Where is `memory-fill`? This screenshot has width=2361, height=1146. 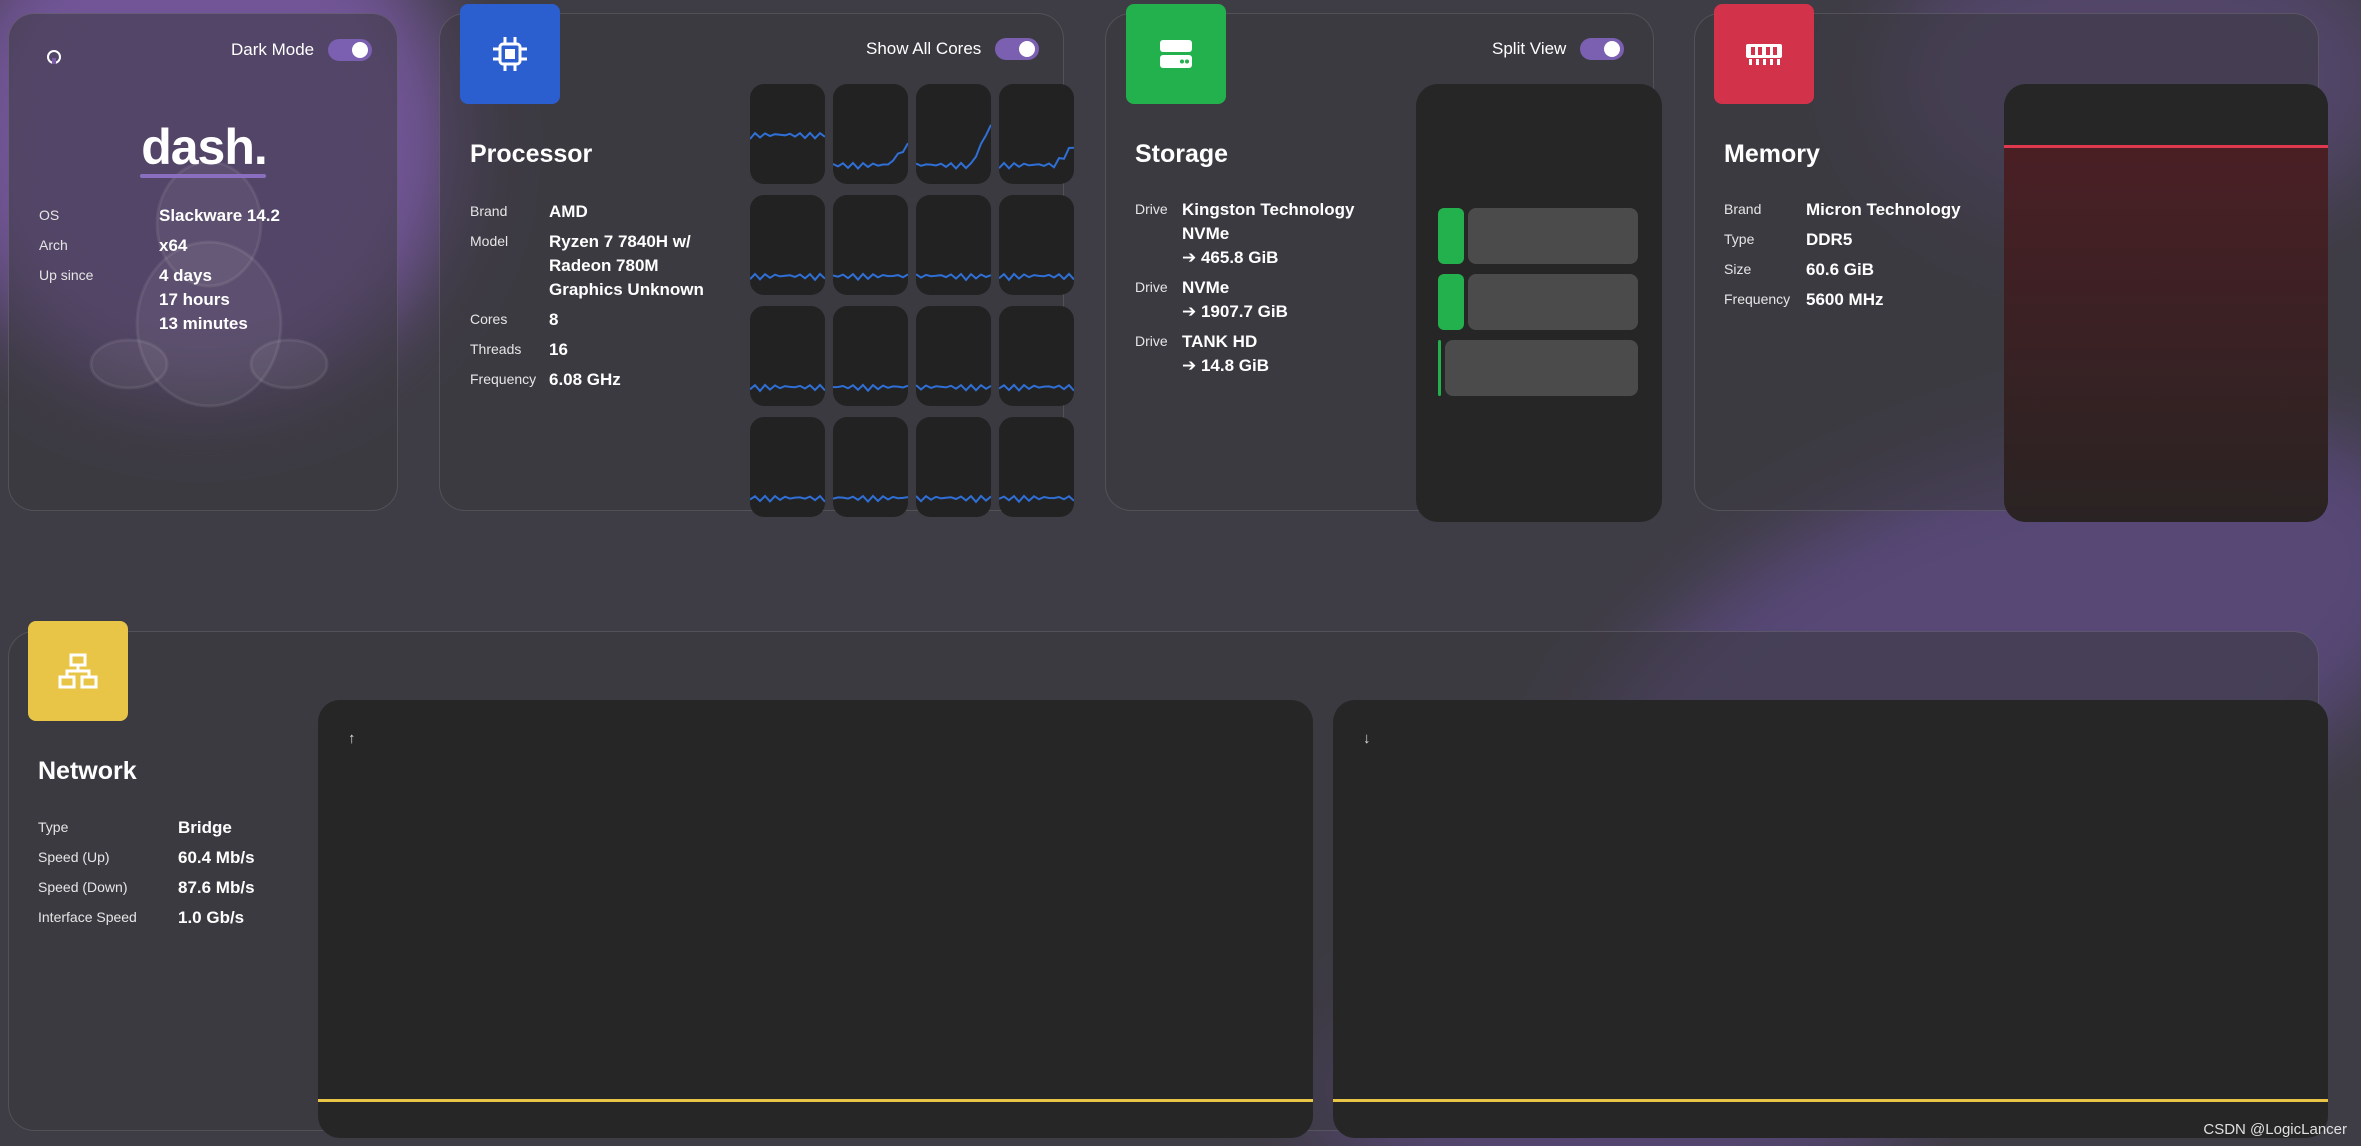
memory-fill is located at coordinates (2166, 334).